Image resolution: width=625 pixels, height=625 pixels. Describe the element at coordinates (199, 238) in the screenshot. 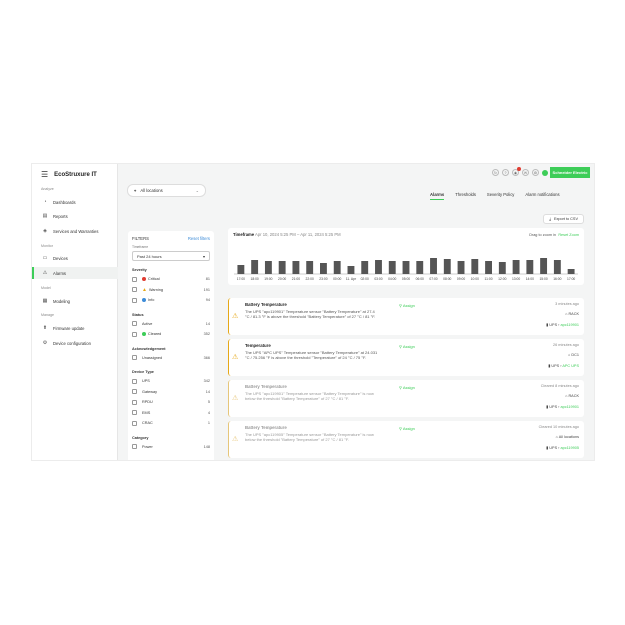

I see `reset-filters-link: Reset filters` at that location.